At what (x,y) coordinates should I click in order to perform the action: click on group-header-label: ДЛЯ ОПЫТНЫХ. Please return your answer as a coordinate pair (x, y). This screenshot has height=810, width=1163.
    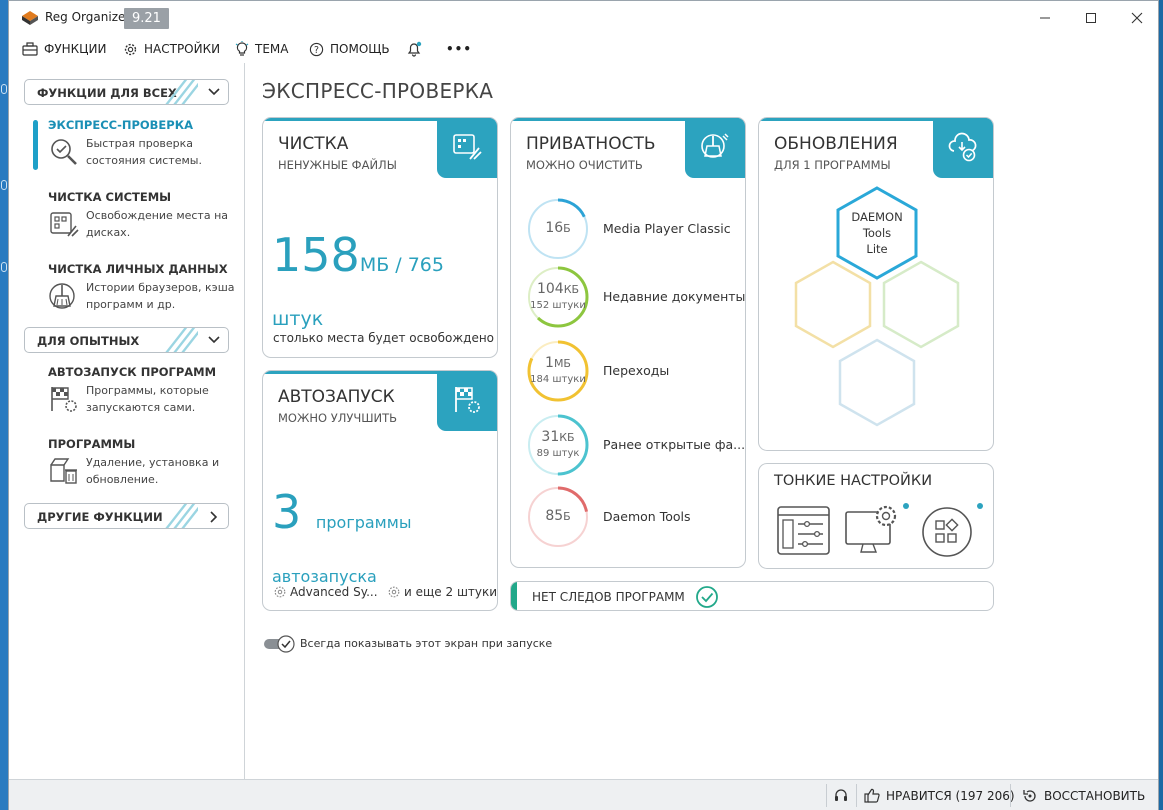
    Looking at the image, I should click on (88, 341).